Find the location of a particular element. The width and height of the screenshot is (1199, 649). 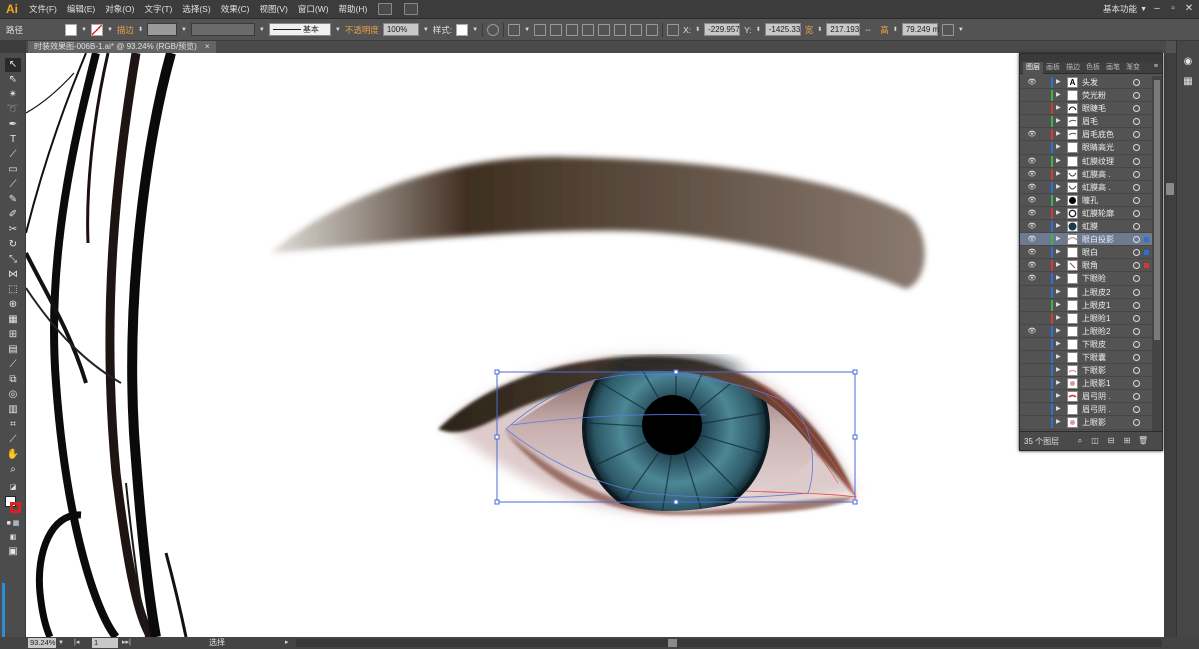

x-field: -229.957 is located at coordinates (722, 29).